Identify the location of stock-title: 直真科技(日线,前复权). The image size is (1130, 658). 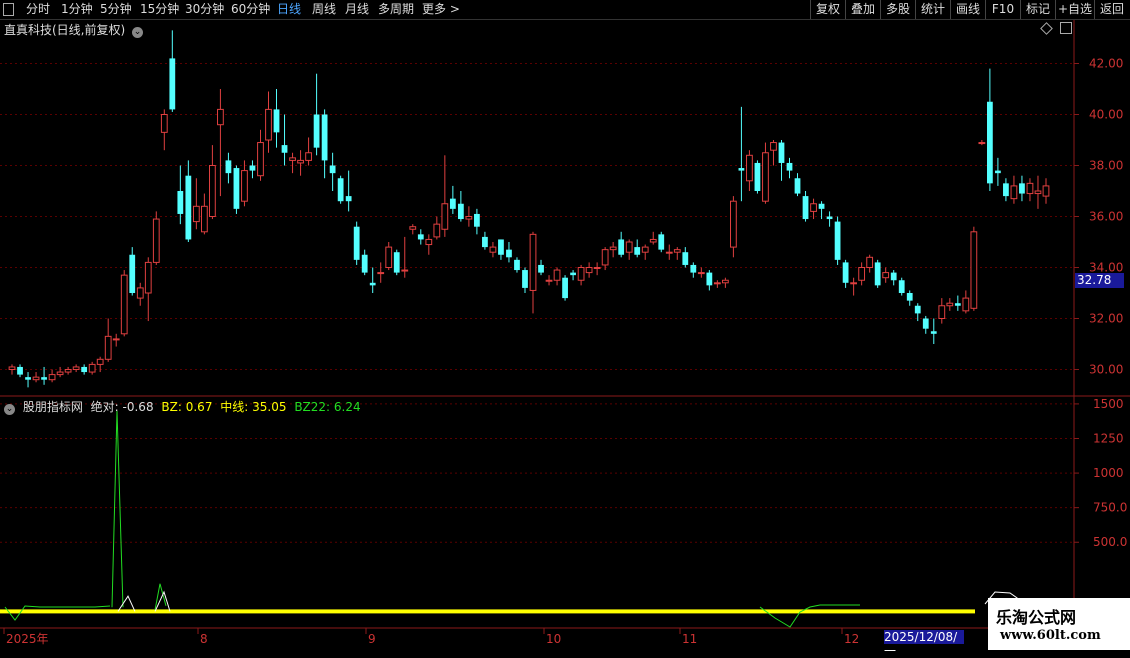
(65, 30).